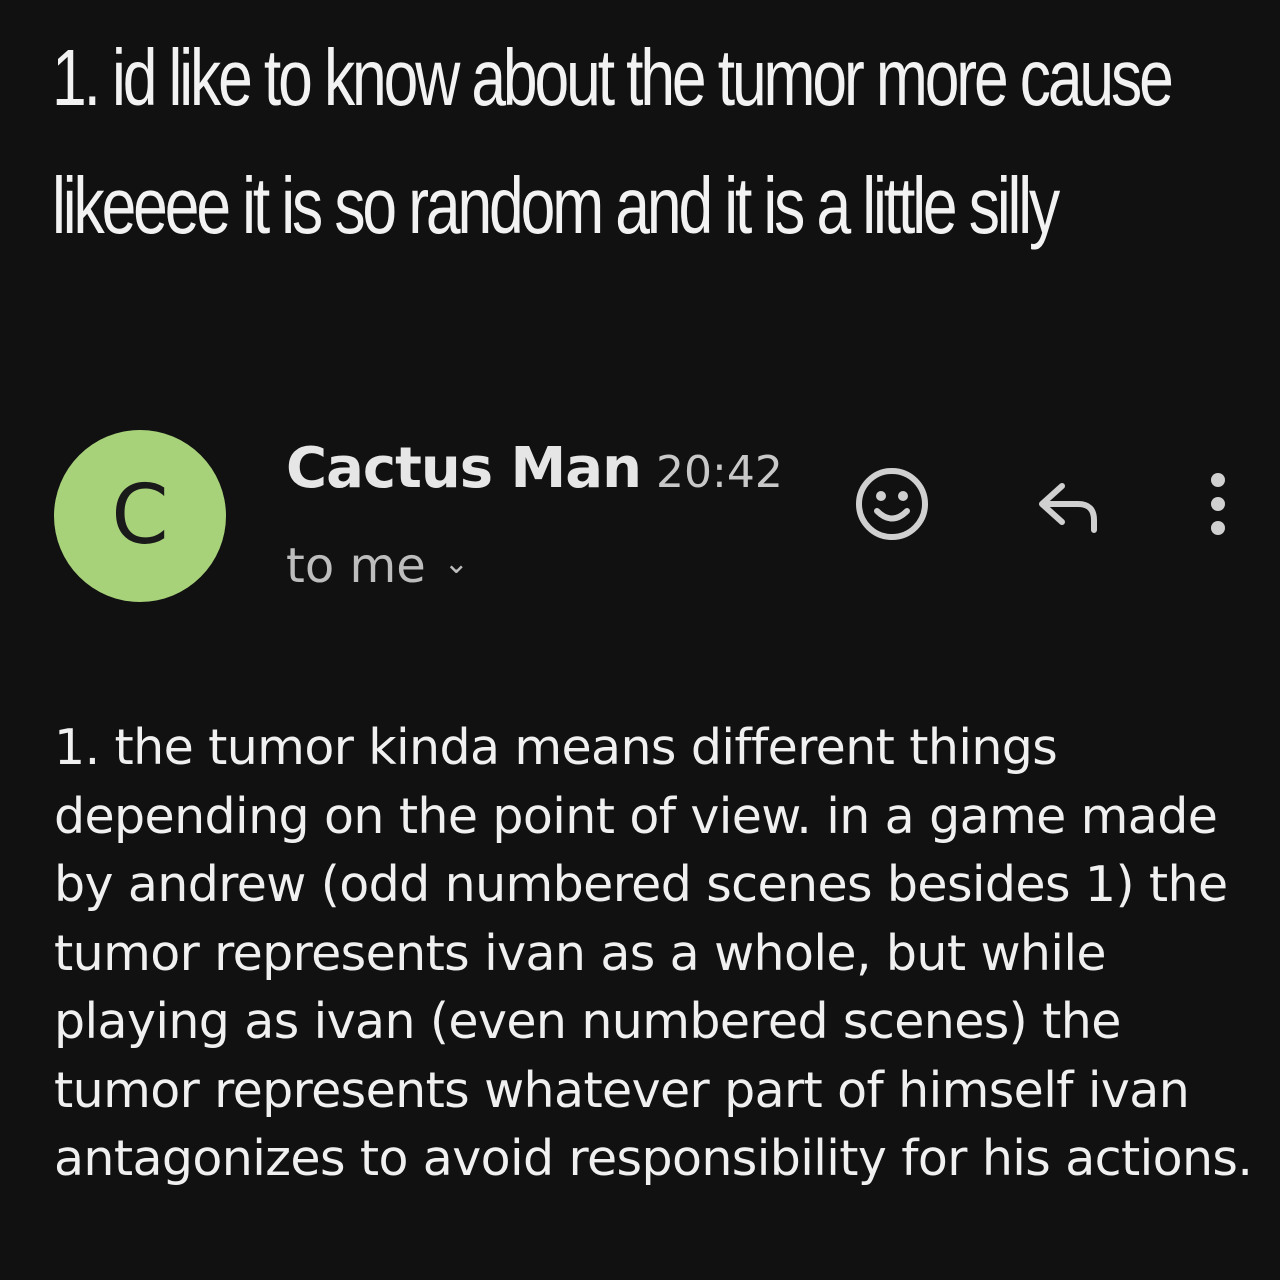  I want to click on reply-button, so click(1068, 504).